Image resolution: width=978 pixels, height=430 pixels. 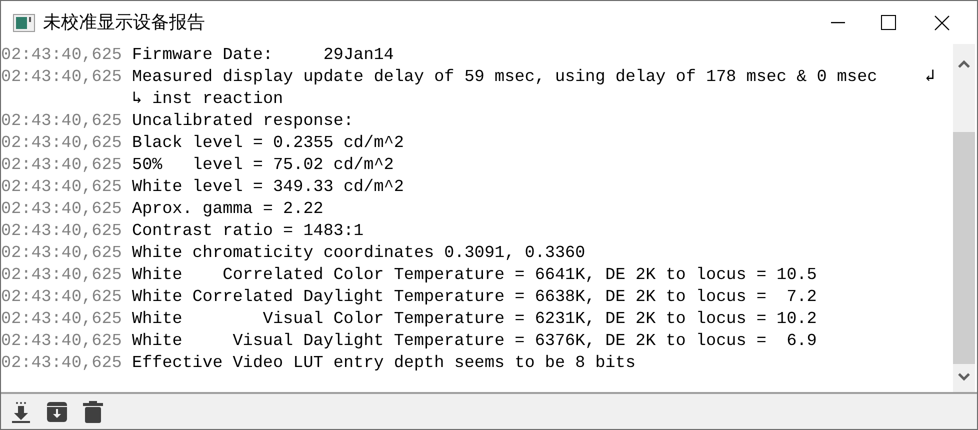 What do you see at coordinates (888, 22) in the screenshot?
I see `maximize-icon` at bounding box center [888, 22].